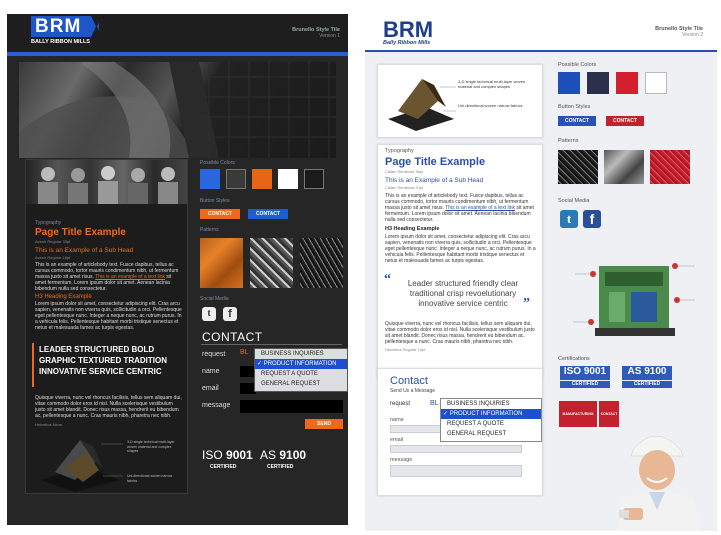  What do you see at coordinates (271, 263) in the screenshot?
I see `pattern-twill-weave` at bounding box center [271, 263].